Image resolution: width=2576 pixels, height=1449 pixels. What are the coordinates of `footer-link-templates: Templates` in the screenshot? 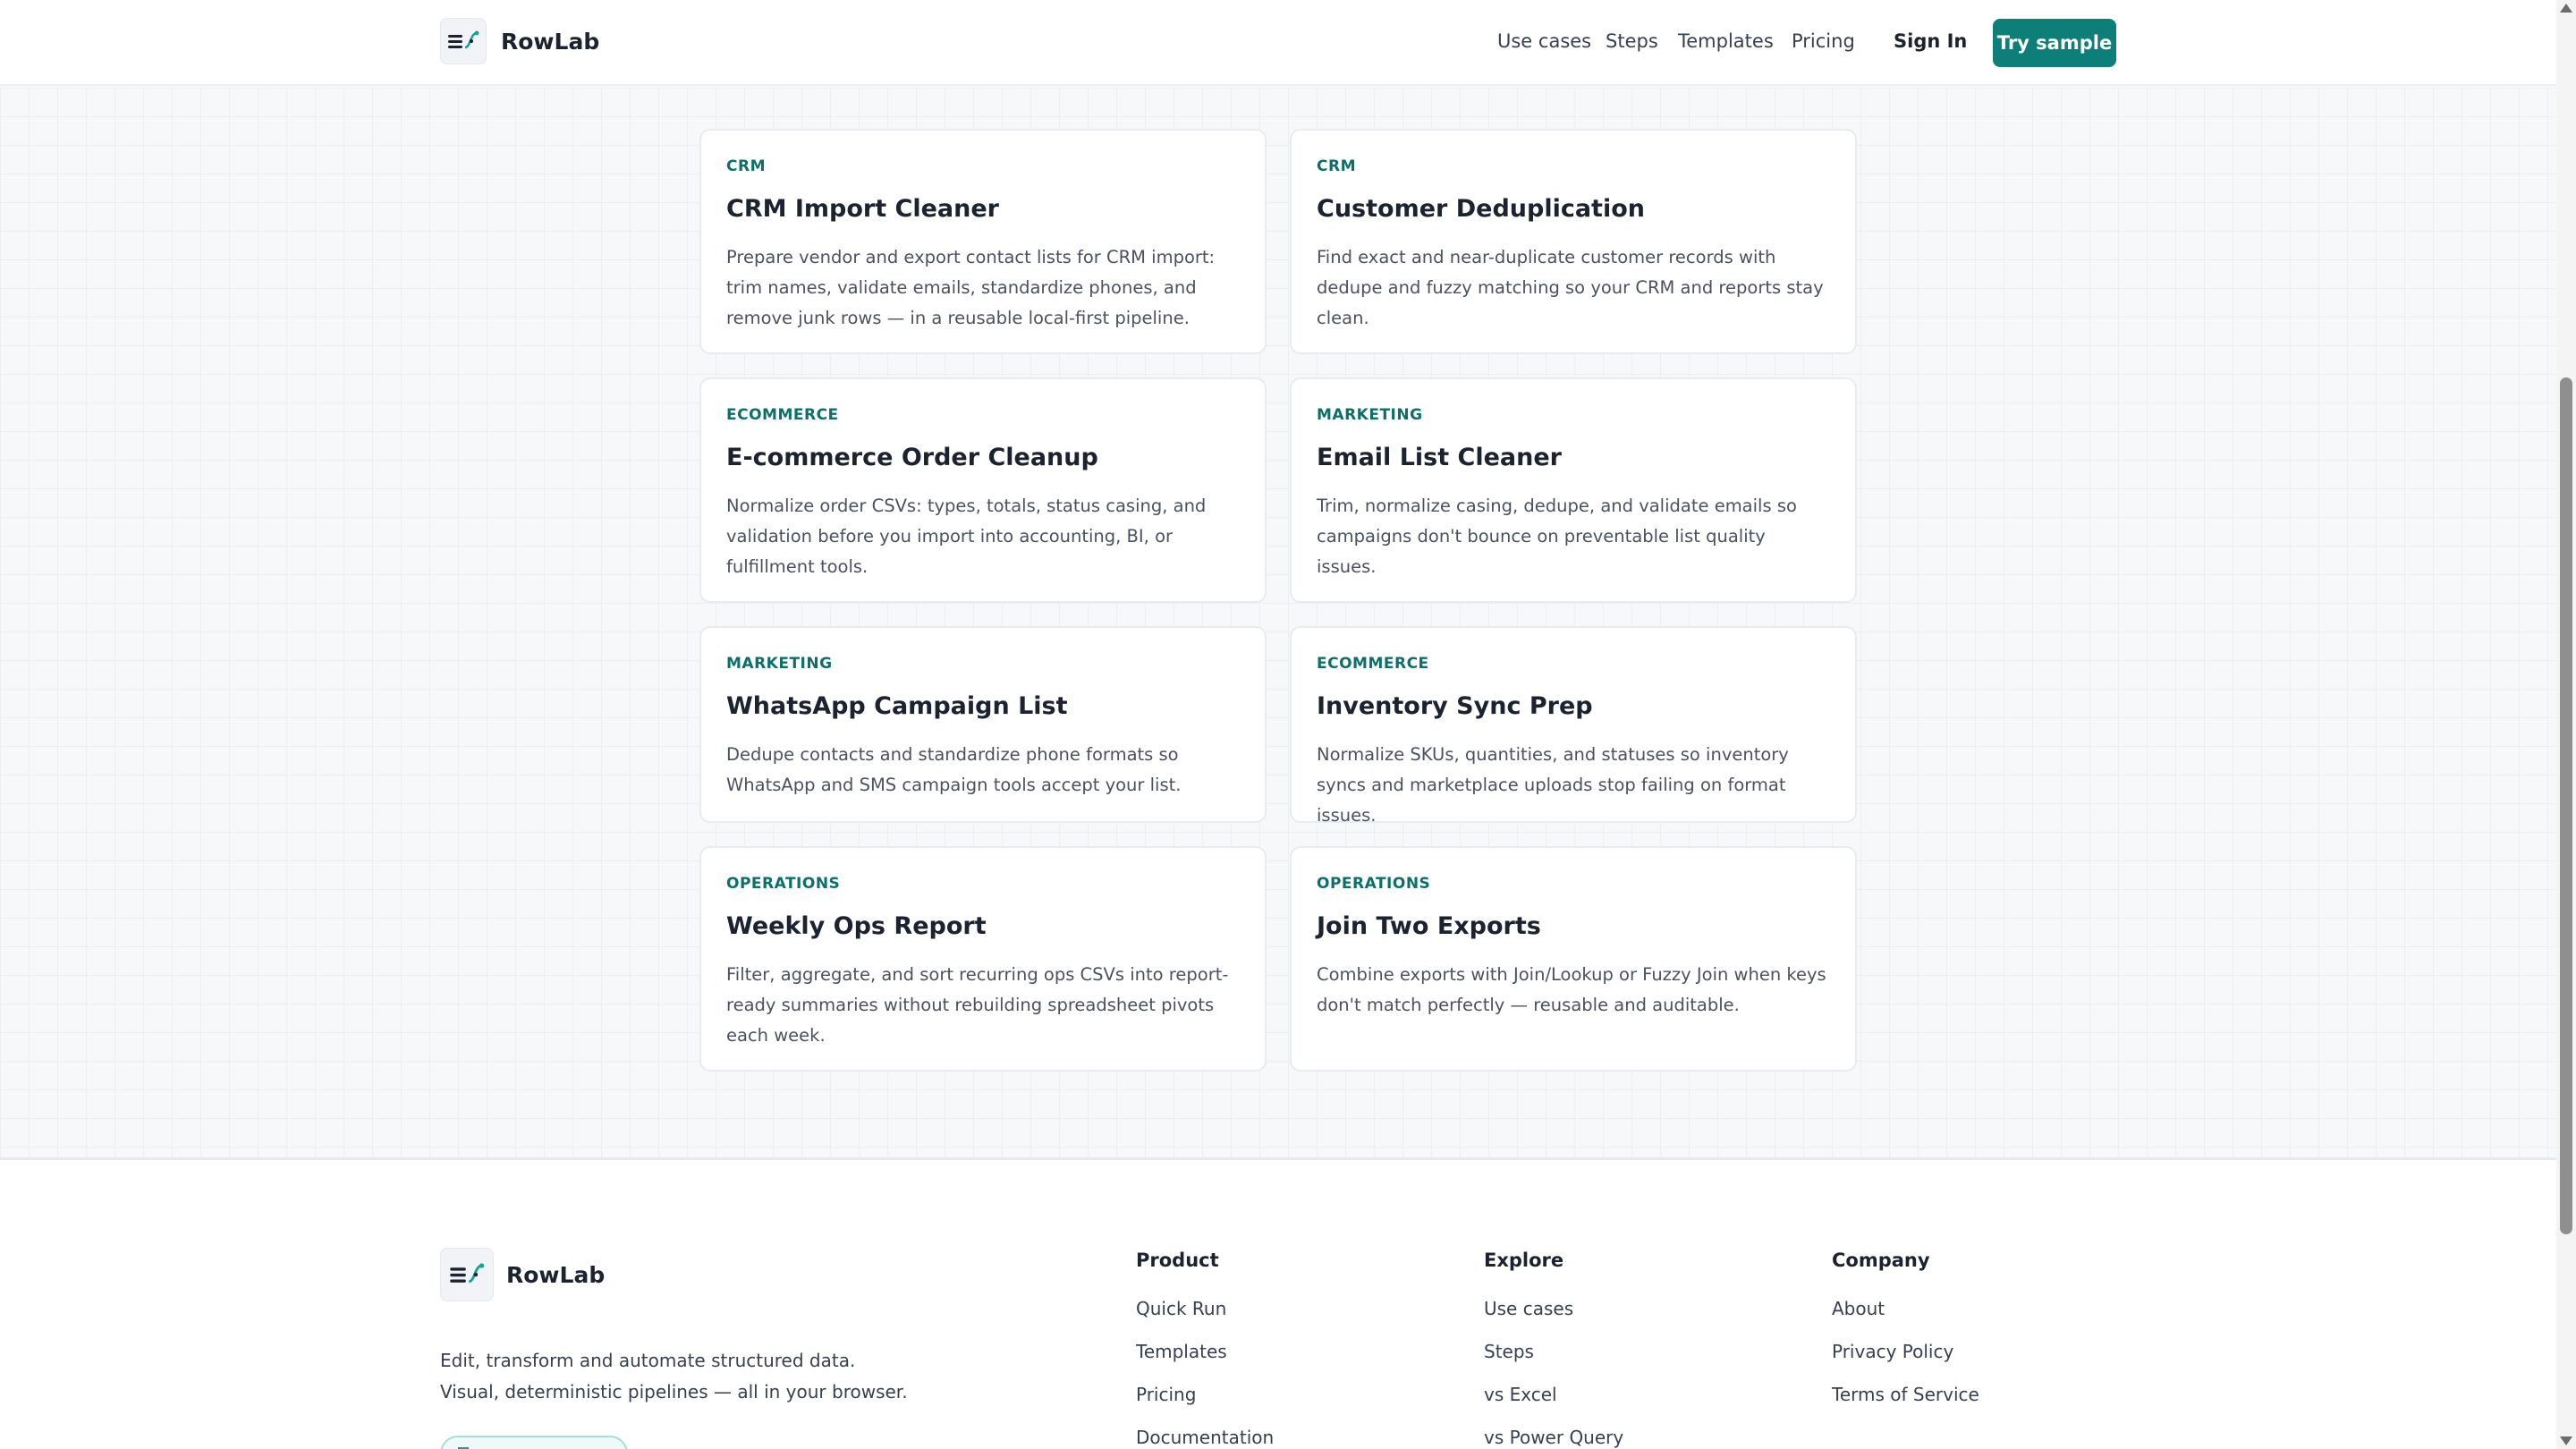 It's located at (1181, 1351).